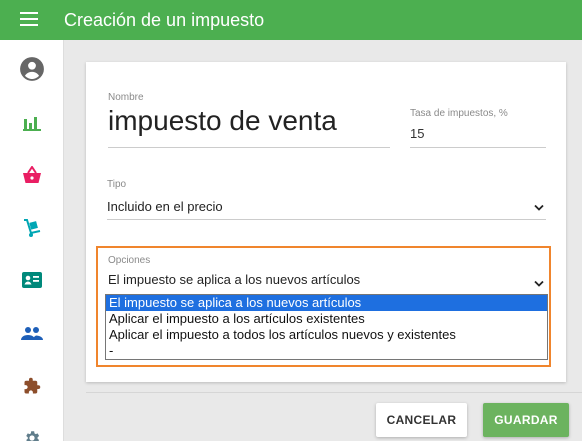  I want to click on cancel-button: CANCELAR, so click(421, 420).